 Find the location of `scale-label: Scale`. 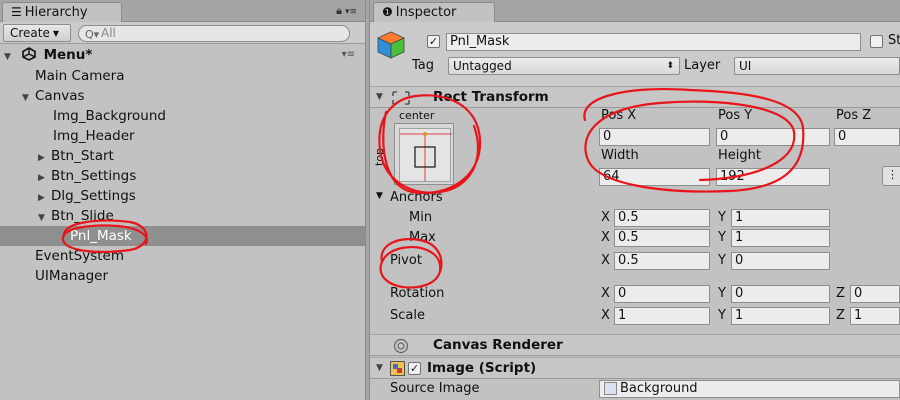

scale-label: Scale is located at coordinates (407, 315).